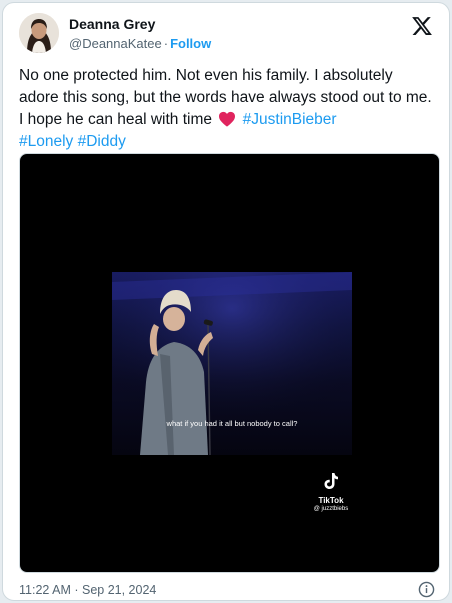 The image size is (452, 603). I want to click on hashtag-lonely: #Lonely, so click(46, 141).